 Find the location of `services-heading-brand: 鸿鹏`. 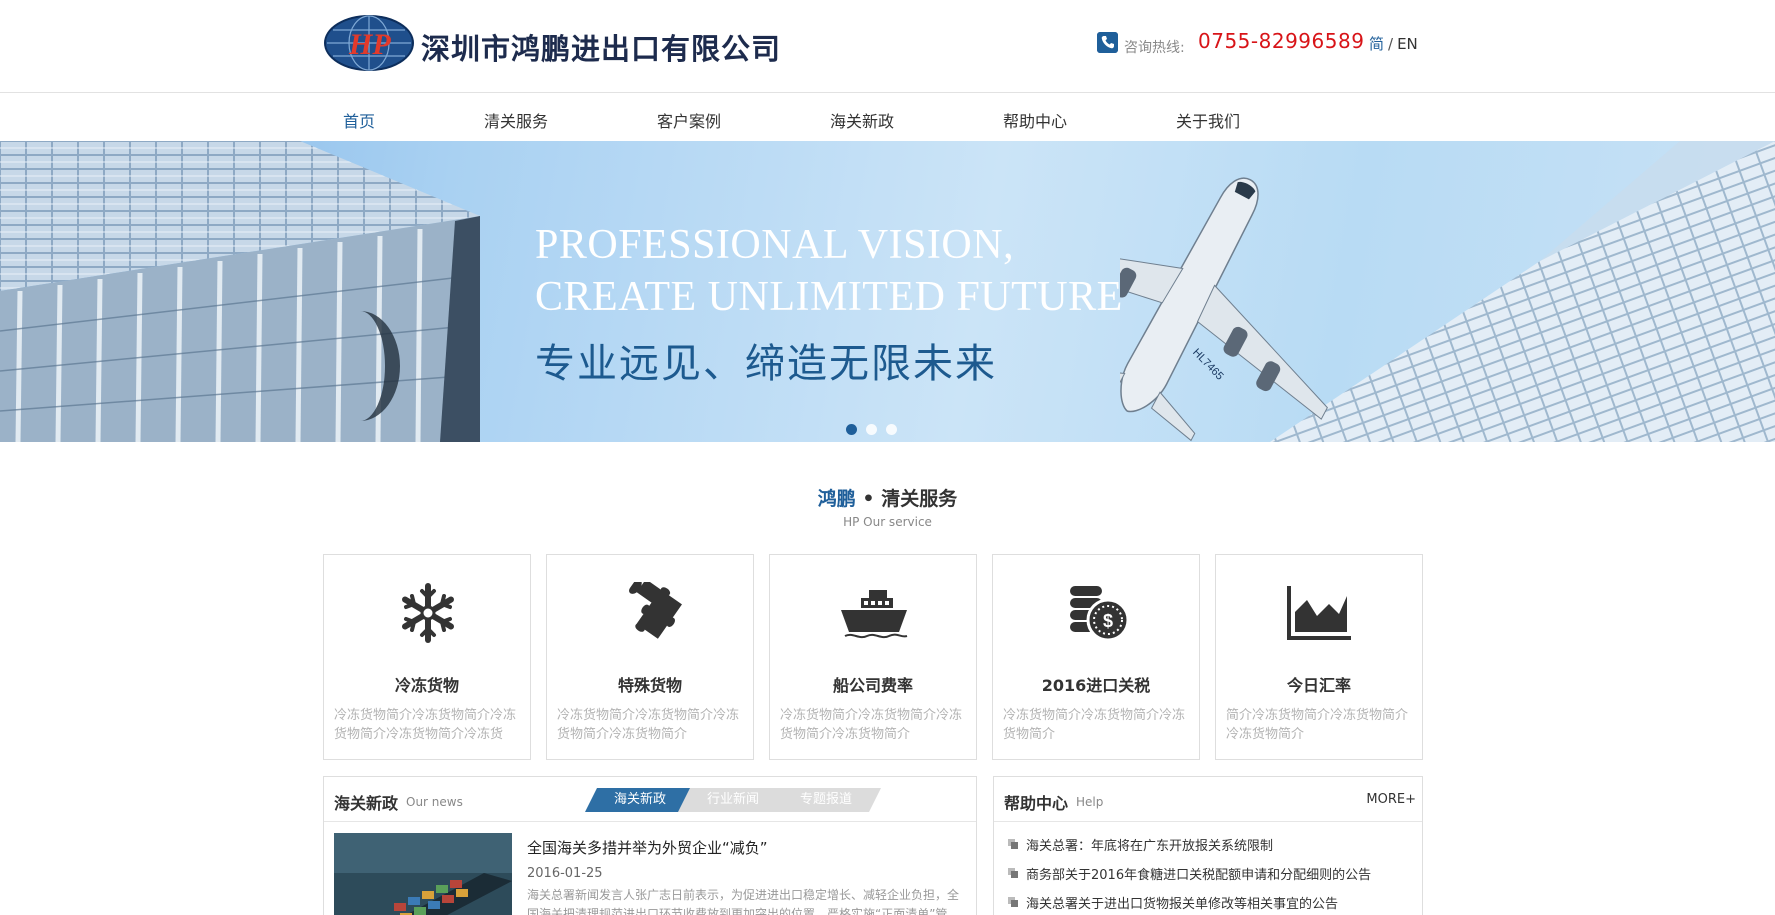

services-heading-brand: 鸿鹏 is located at coordinates (836, 499).